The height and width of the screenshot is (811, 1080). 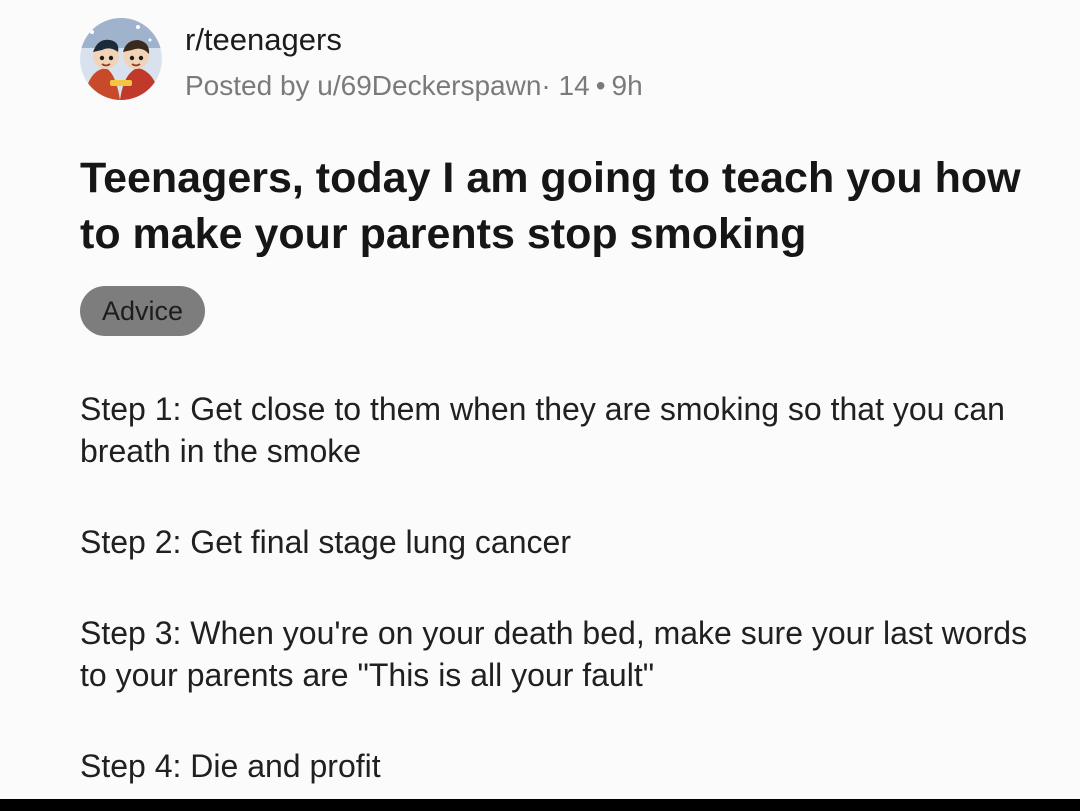 What do you see at coordinates (143, 311) in the screenshot?
I see `post-flair-badge: Advice` at bounding box center [143, 311].